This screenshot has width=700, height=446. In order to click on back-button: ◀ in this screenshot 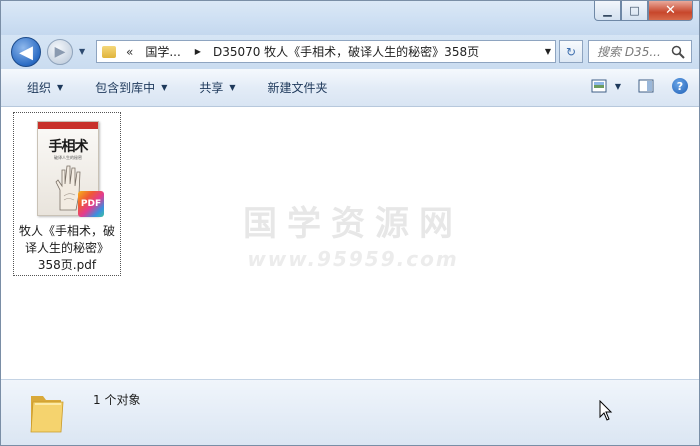, I will do `click(26, 52)`.